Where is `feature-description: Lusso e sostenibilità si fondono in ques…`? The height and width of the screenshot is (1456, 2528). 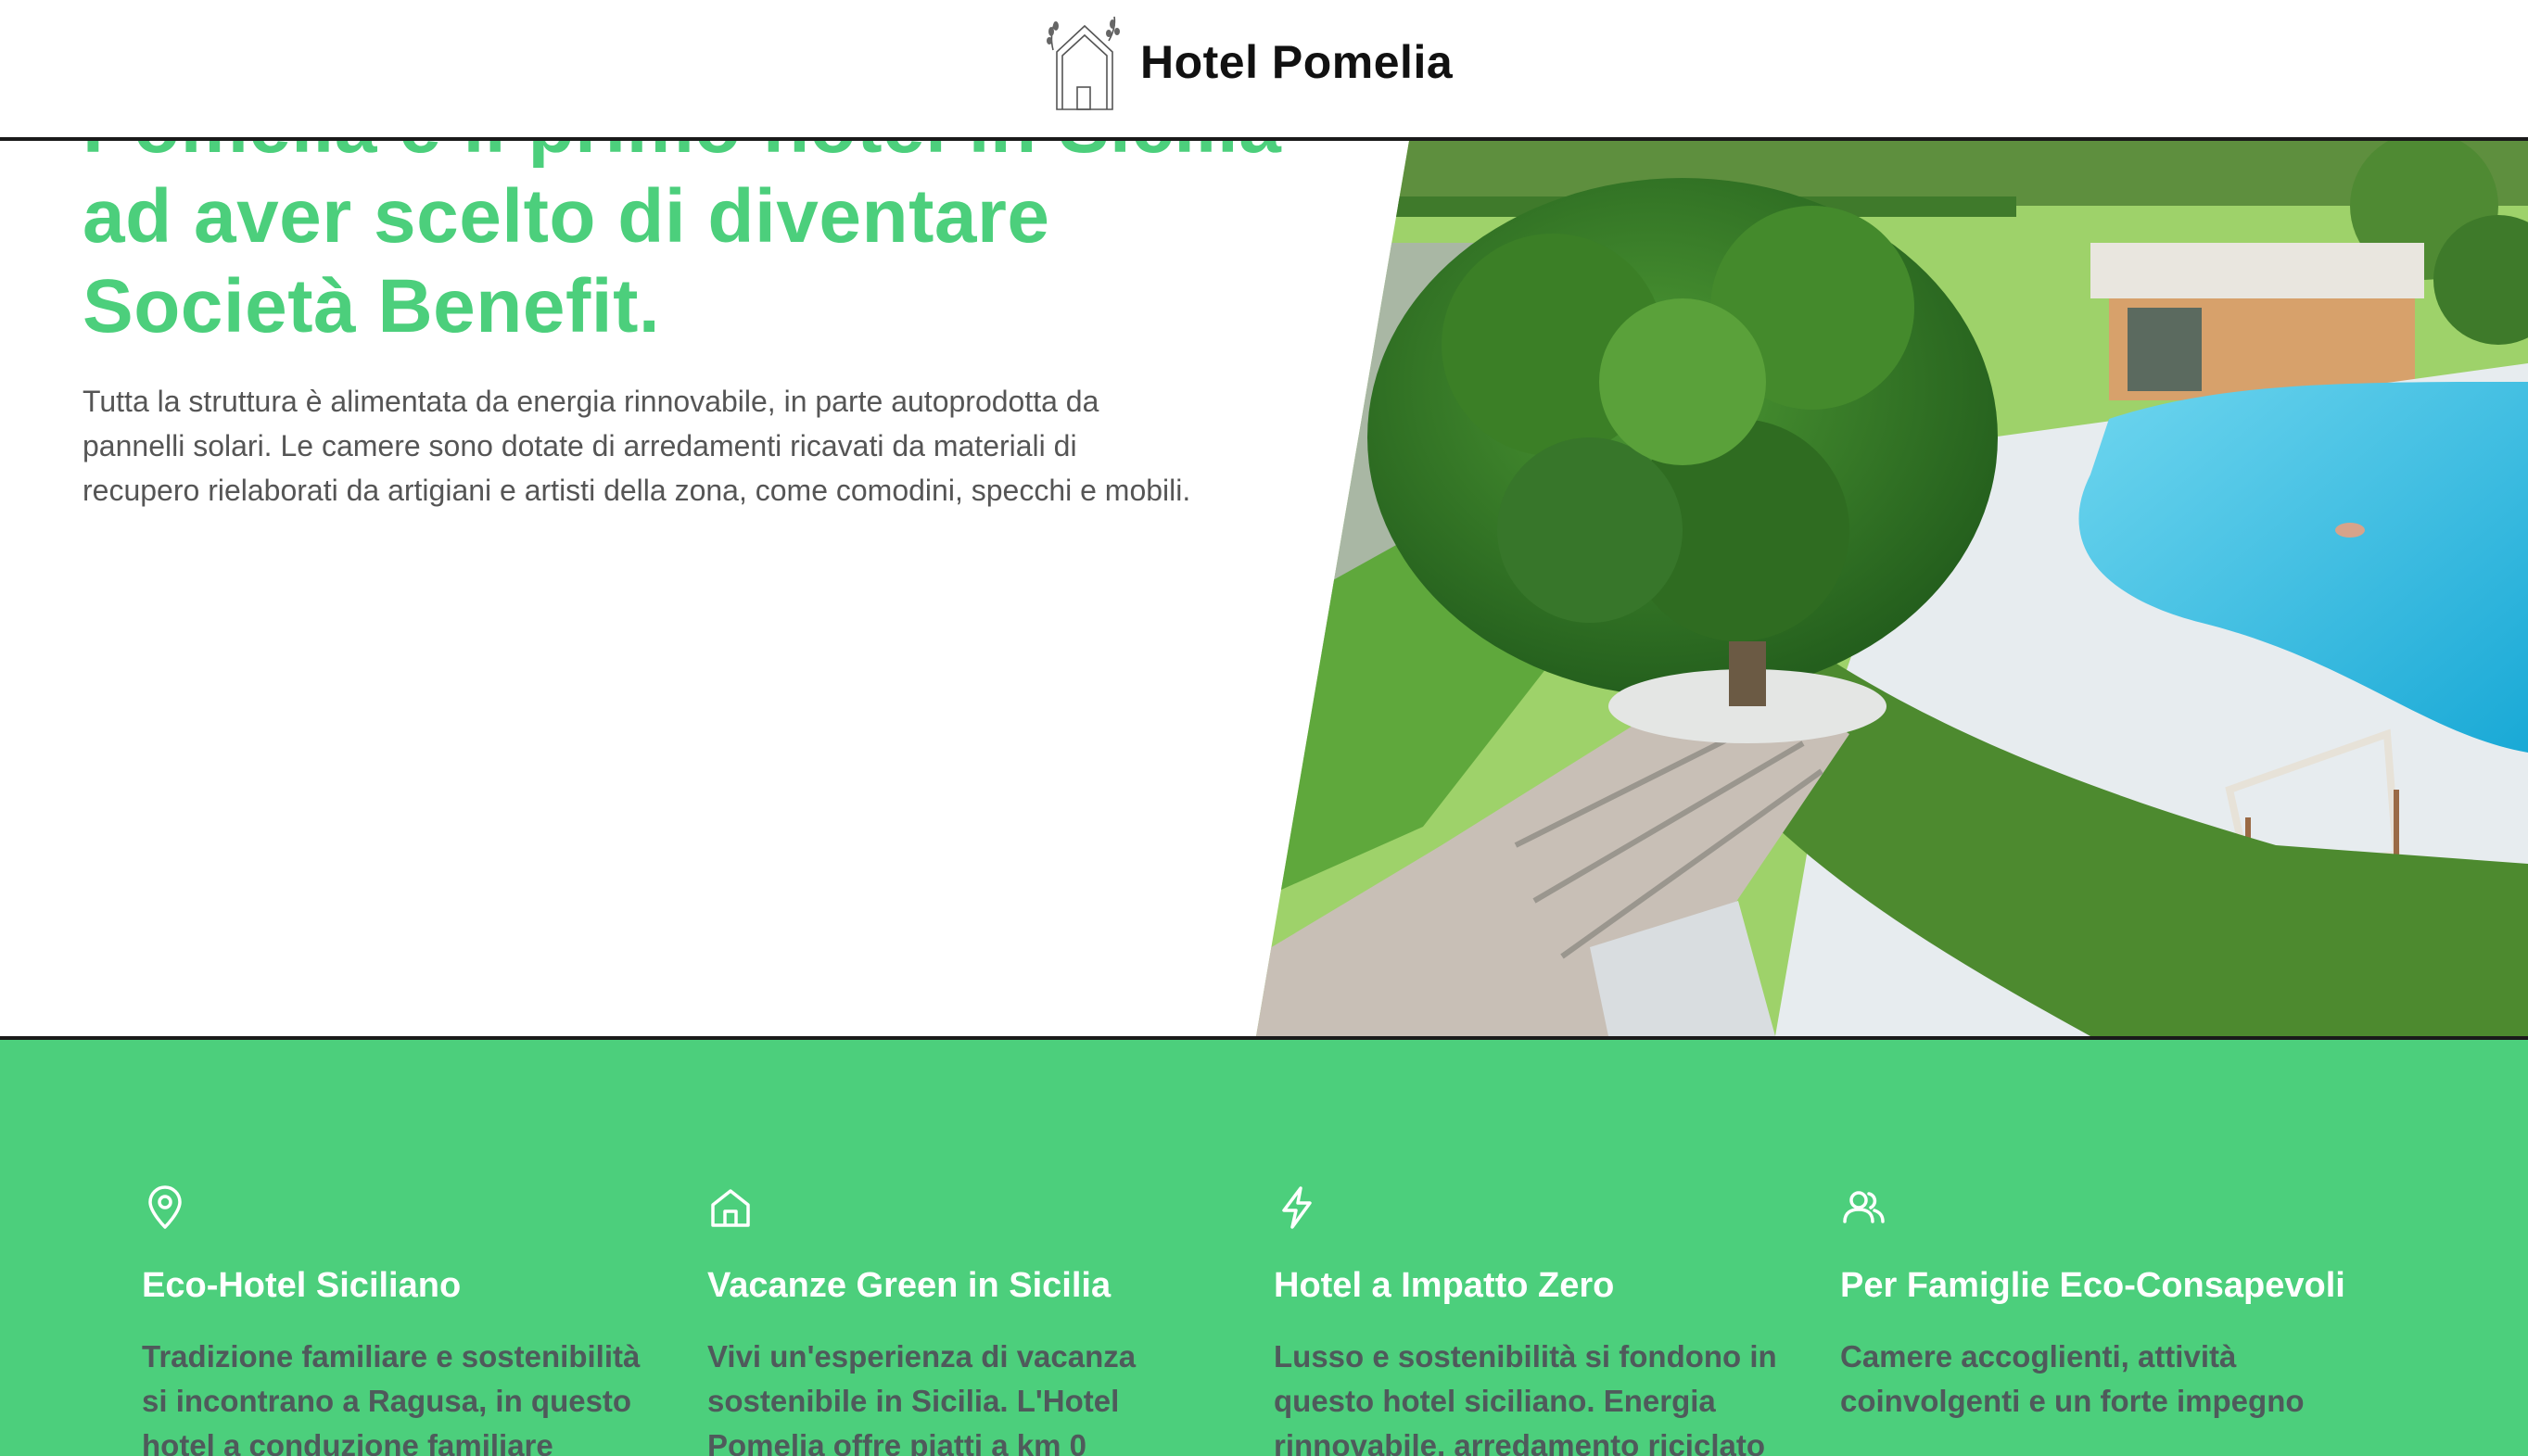
feature-description: Lusso e sostenibilità si fondono in ques… is located at coordinates (1526, 1397).